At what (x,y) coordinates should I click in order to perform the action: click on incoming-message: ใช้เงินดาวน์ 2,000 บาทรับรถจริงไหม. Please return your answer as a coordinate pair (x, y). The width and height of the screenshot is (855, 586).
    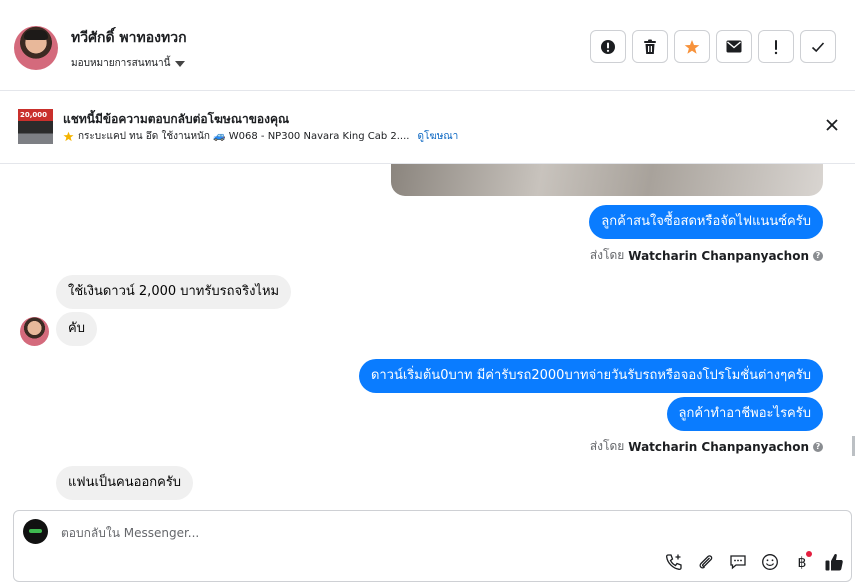
    Looking at the image, I should click on (174, 292).